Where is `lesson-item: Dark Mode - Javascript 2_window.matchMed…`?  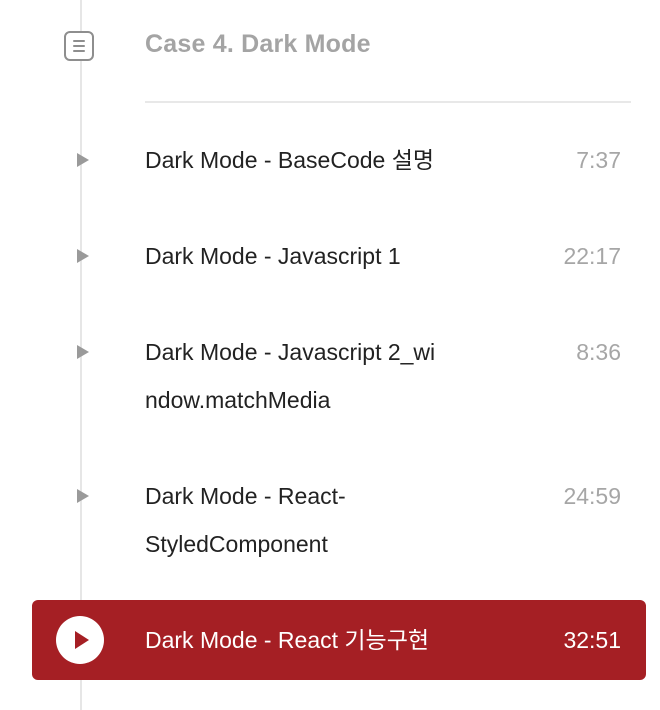 lesson-item: Dark Mode - Javascript 2_window.matchMed… is located at coordinates (330, 376).